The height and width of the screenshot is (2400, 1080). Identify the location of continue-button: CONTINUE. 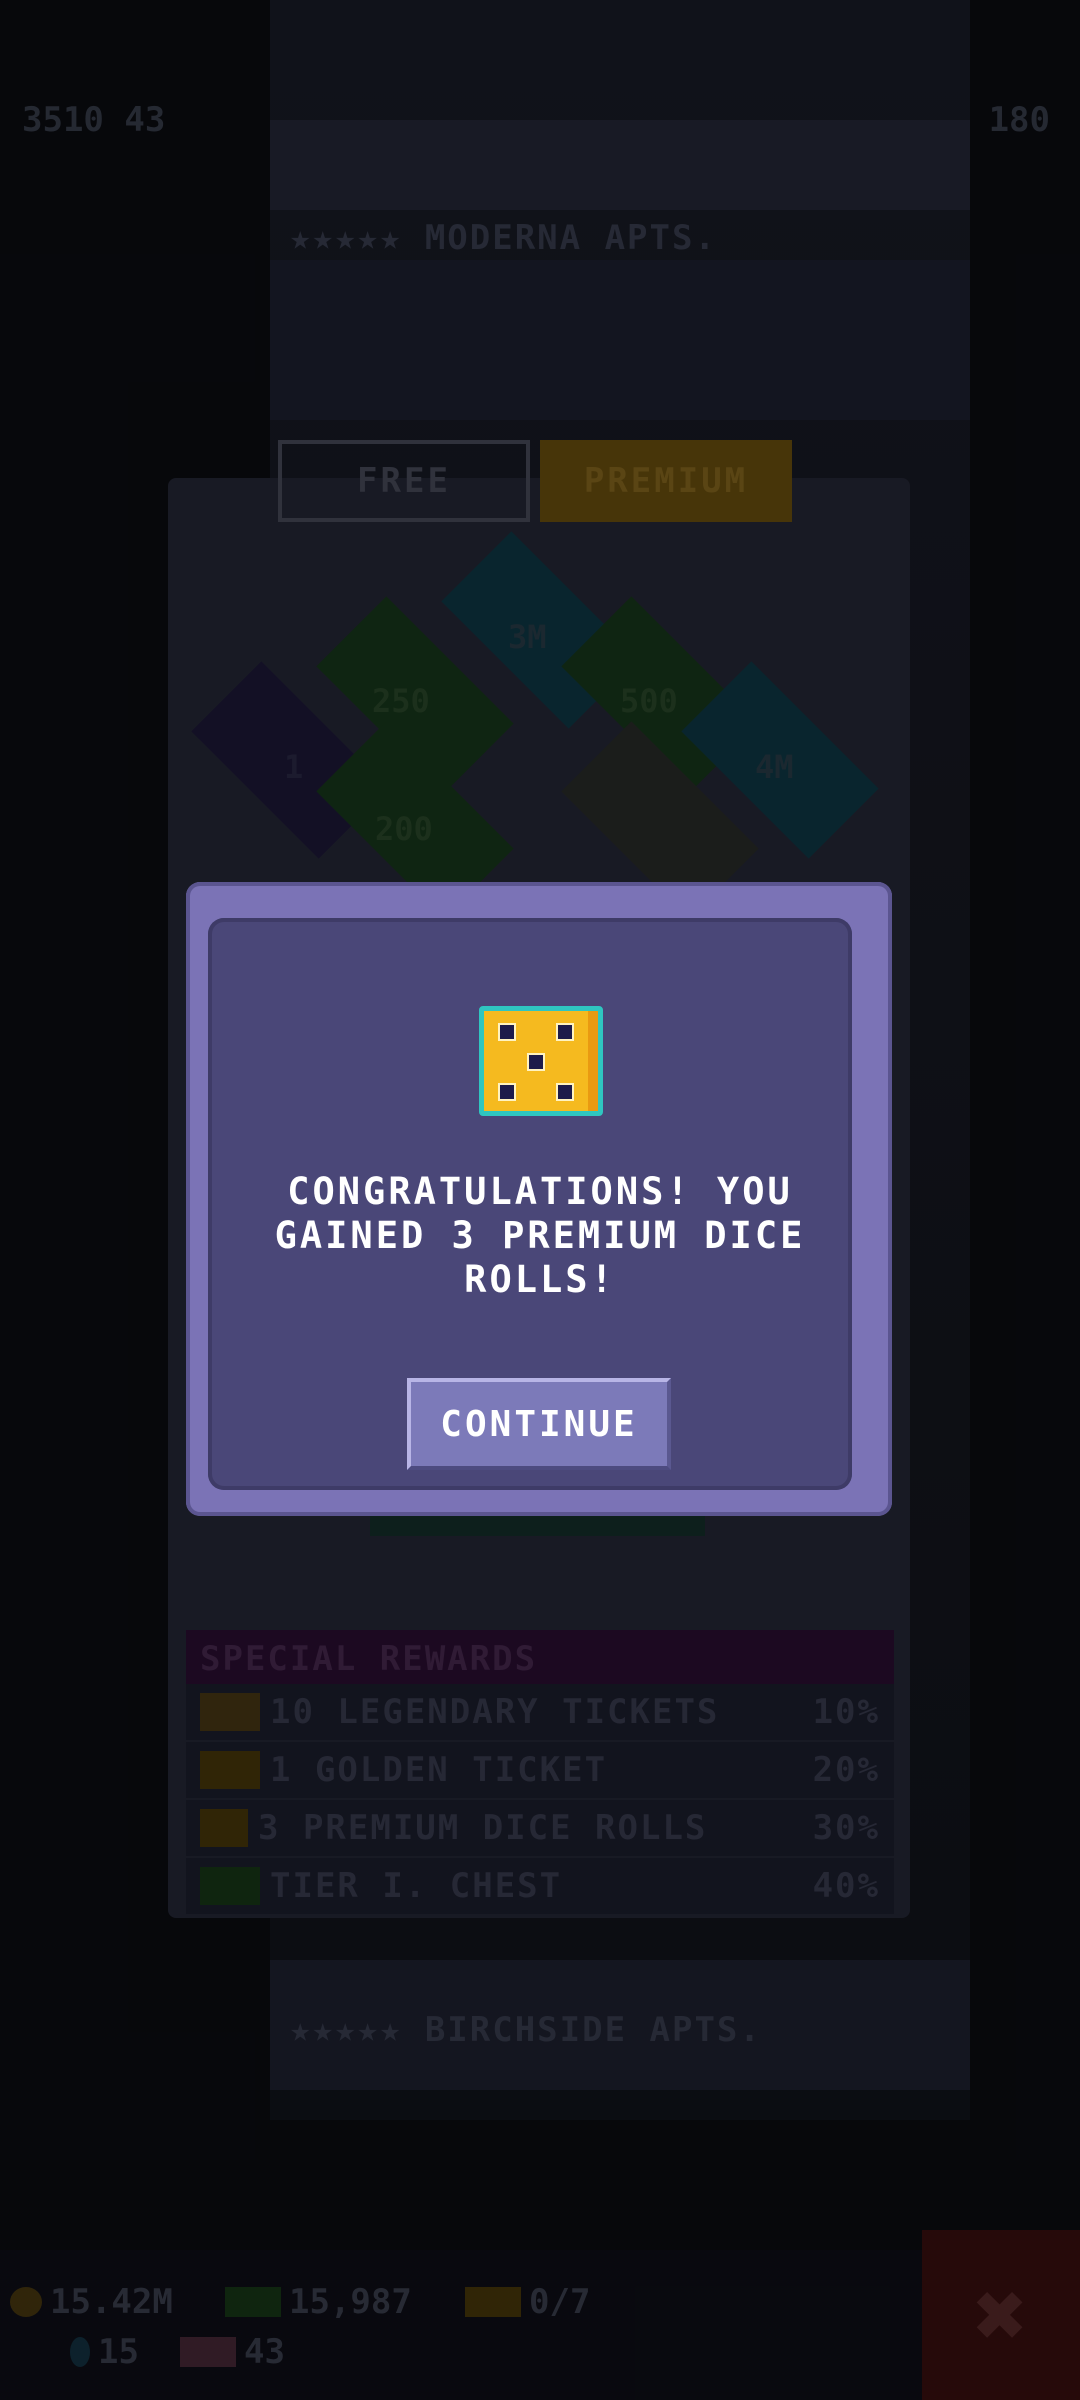
(539, 1424).